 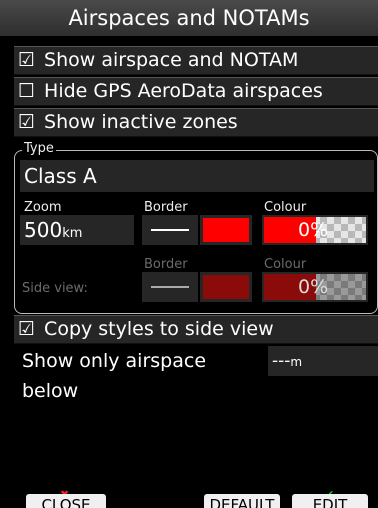 I want to click on zoom-unit: km, so click(x=72, y=233).